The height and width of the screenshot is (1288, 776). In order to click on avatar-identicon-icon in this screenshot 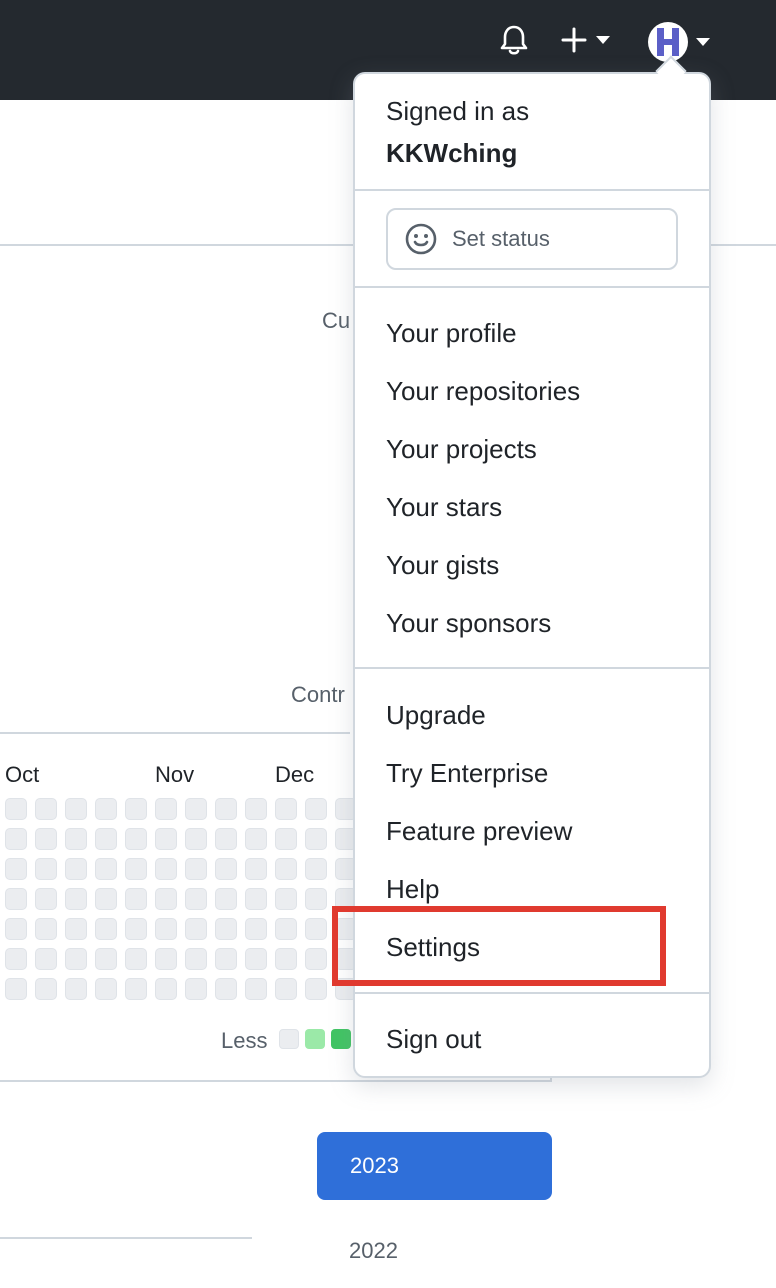, I will do `click(668, 42)`.